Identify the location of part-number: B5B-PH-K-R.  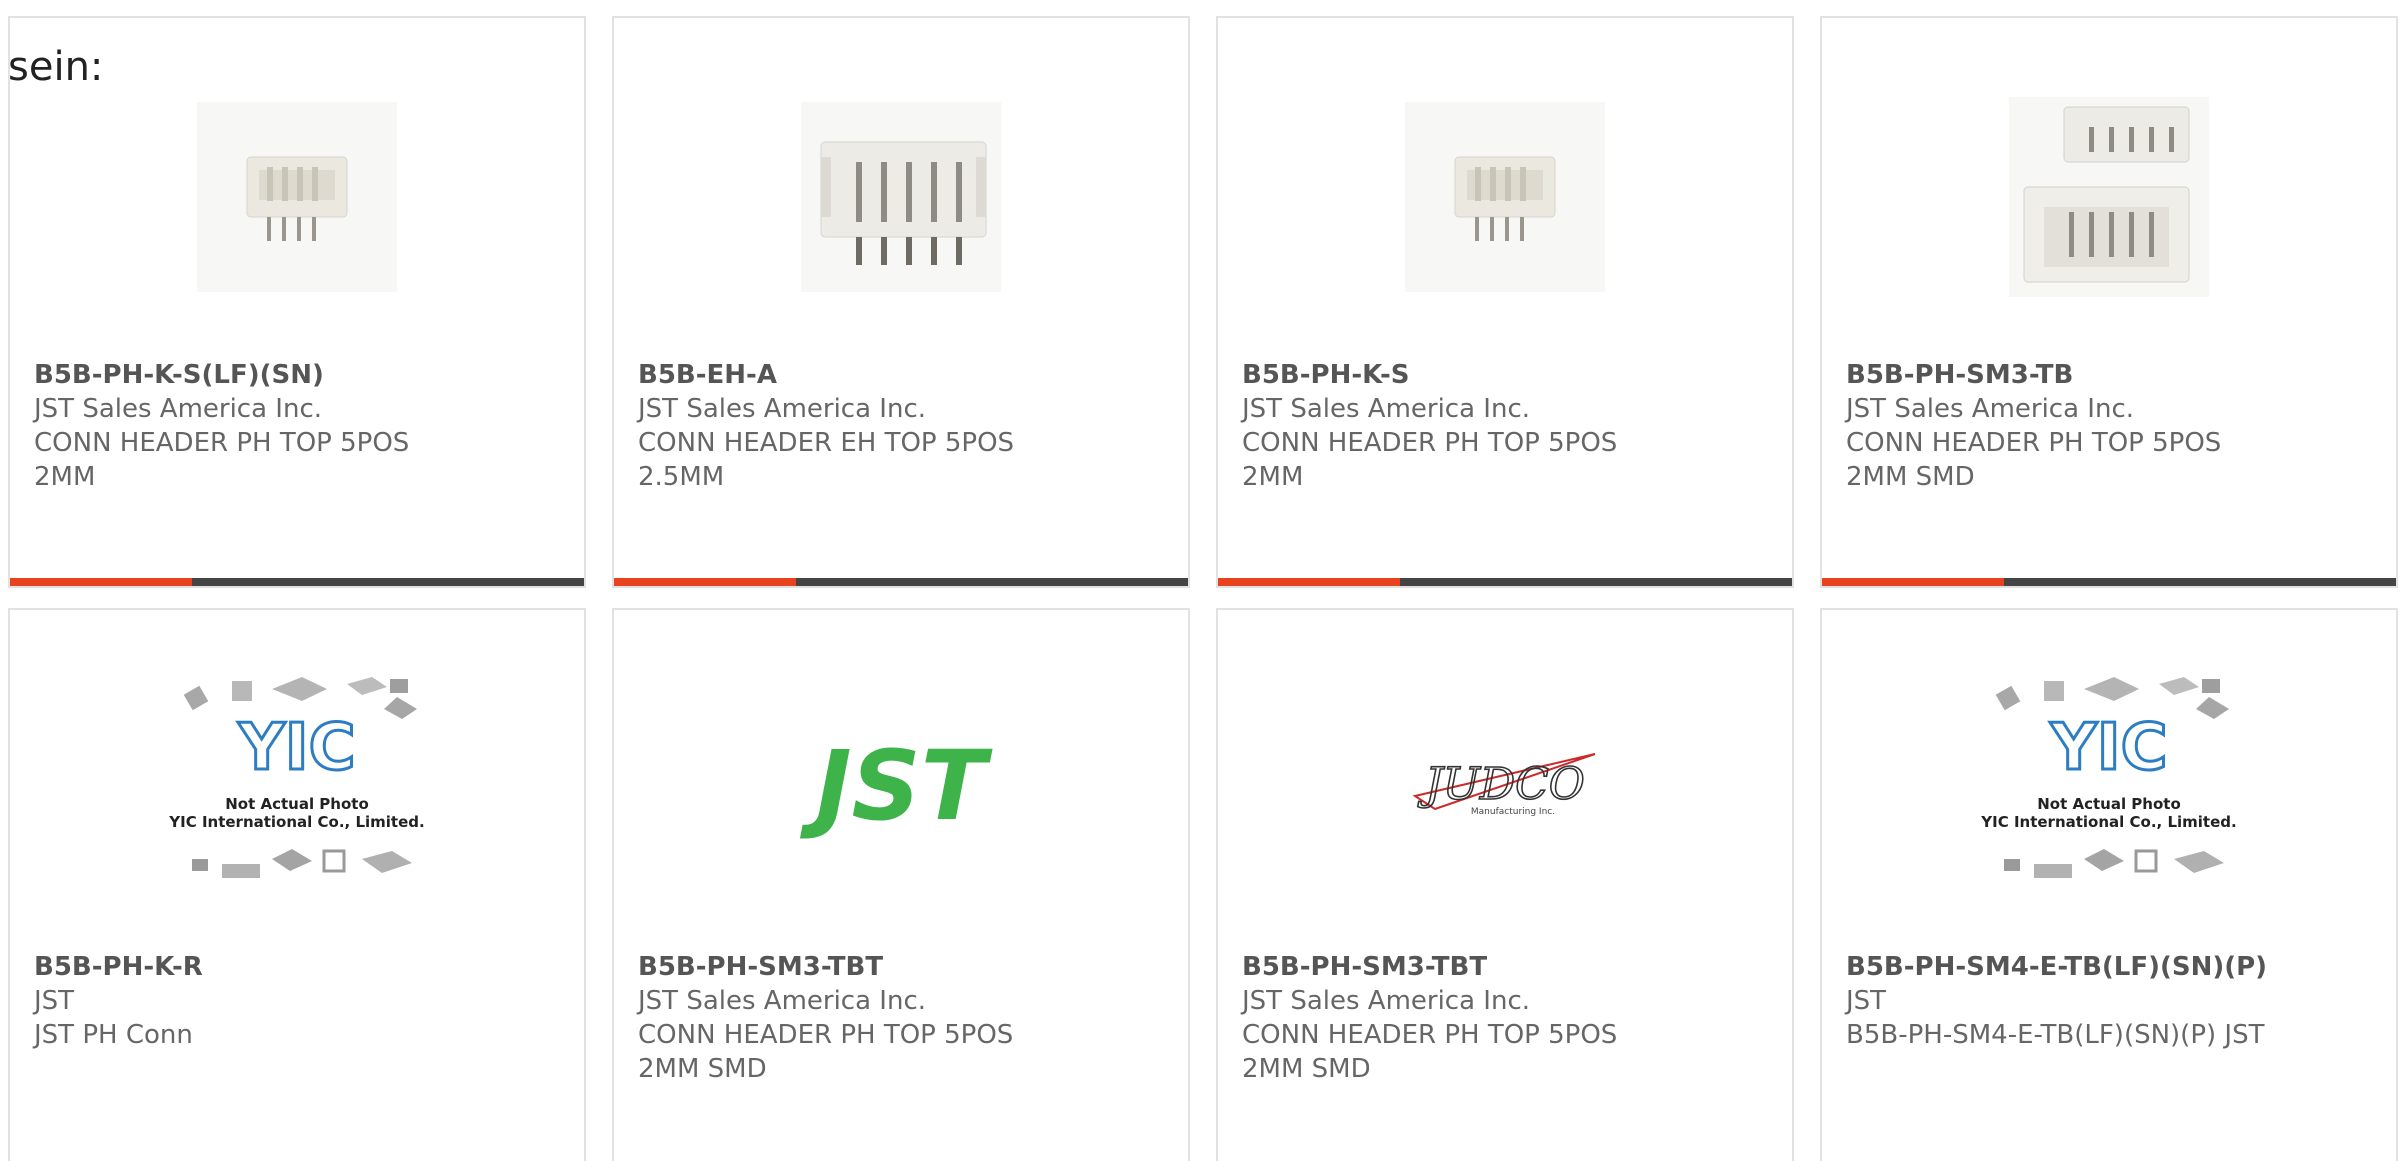
(303, 967).